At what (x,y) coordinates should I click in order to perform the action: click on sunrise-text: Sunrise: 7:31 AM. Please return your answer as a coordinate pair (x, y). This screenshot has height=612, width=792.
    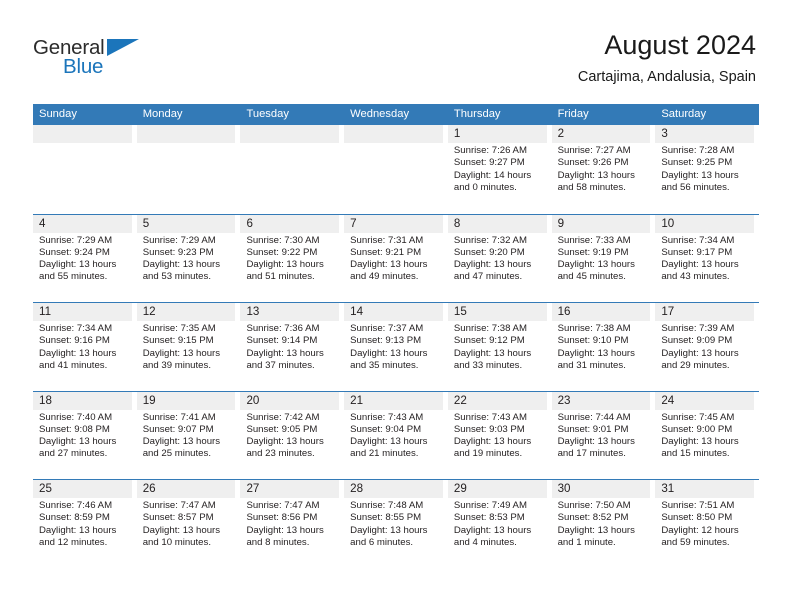
    Looking at the image, I should click on (387, 240).